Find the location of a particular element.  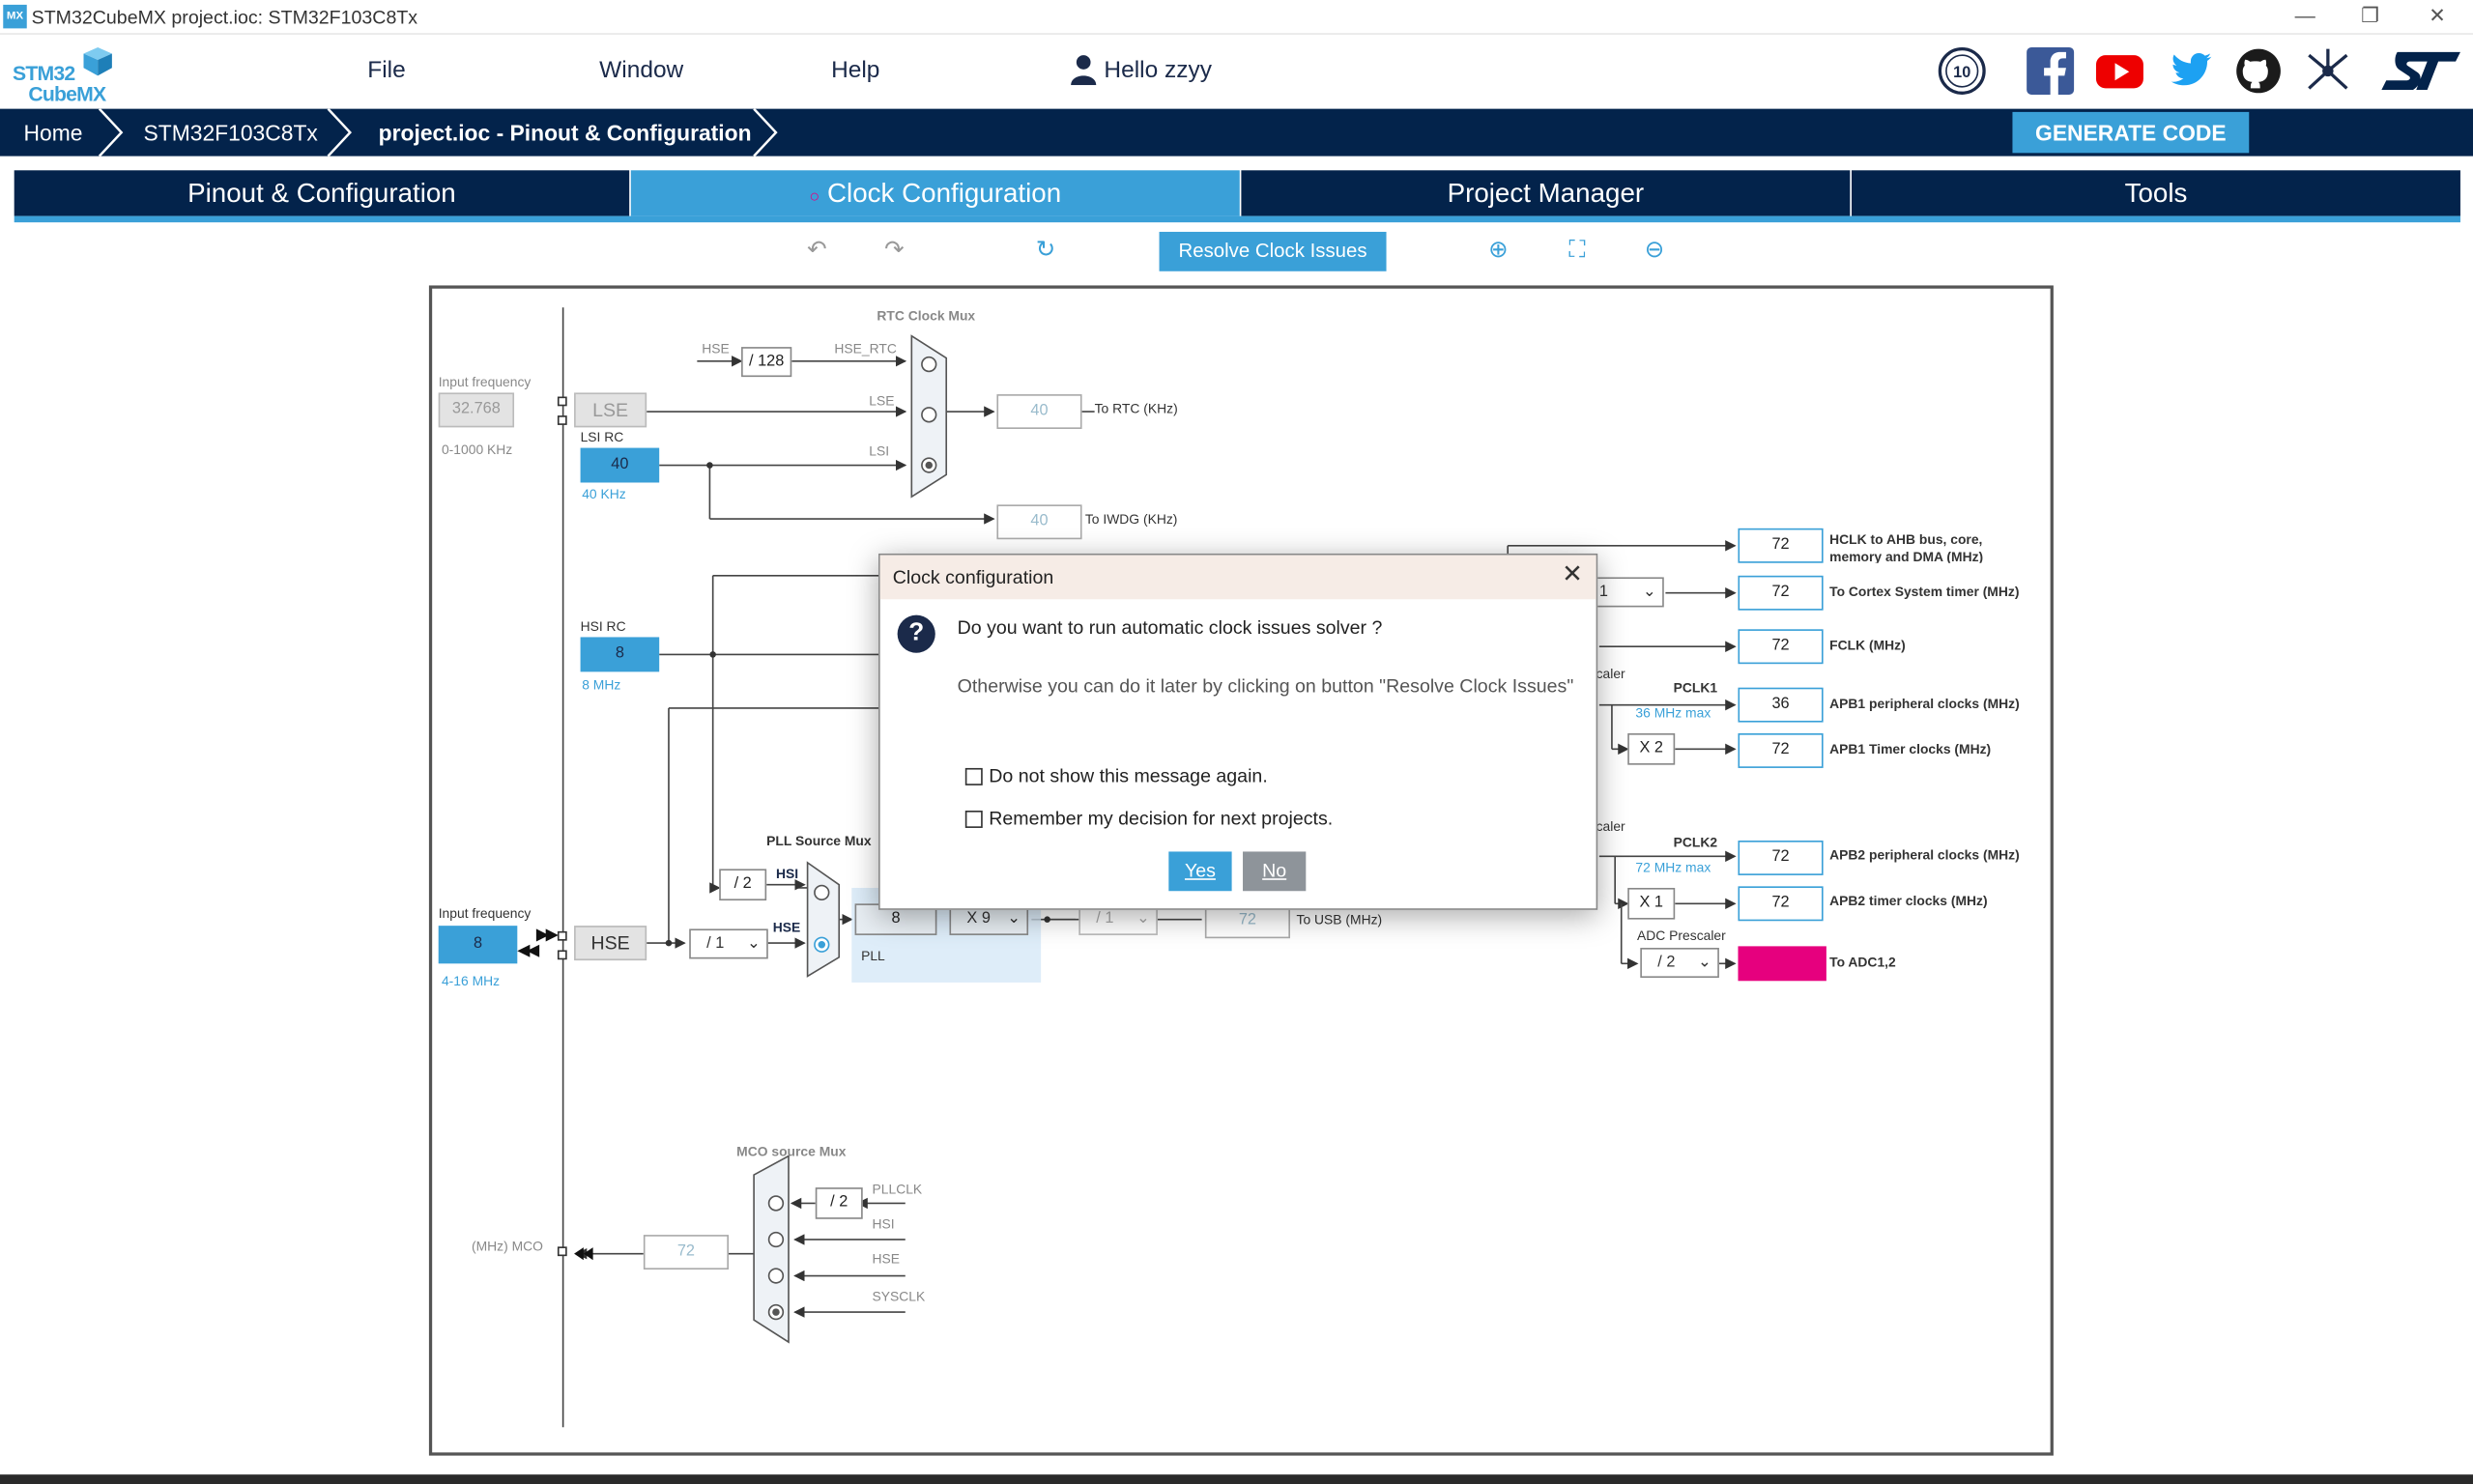

generate-code-button: GENERATE CODE is located at coordinates (2131, 132).